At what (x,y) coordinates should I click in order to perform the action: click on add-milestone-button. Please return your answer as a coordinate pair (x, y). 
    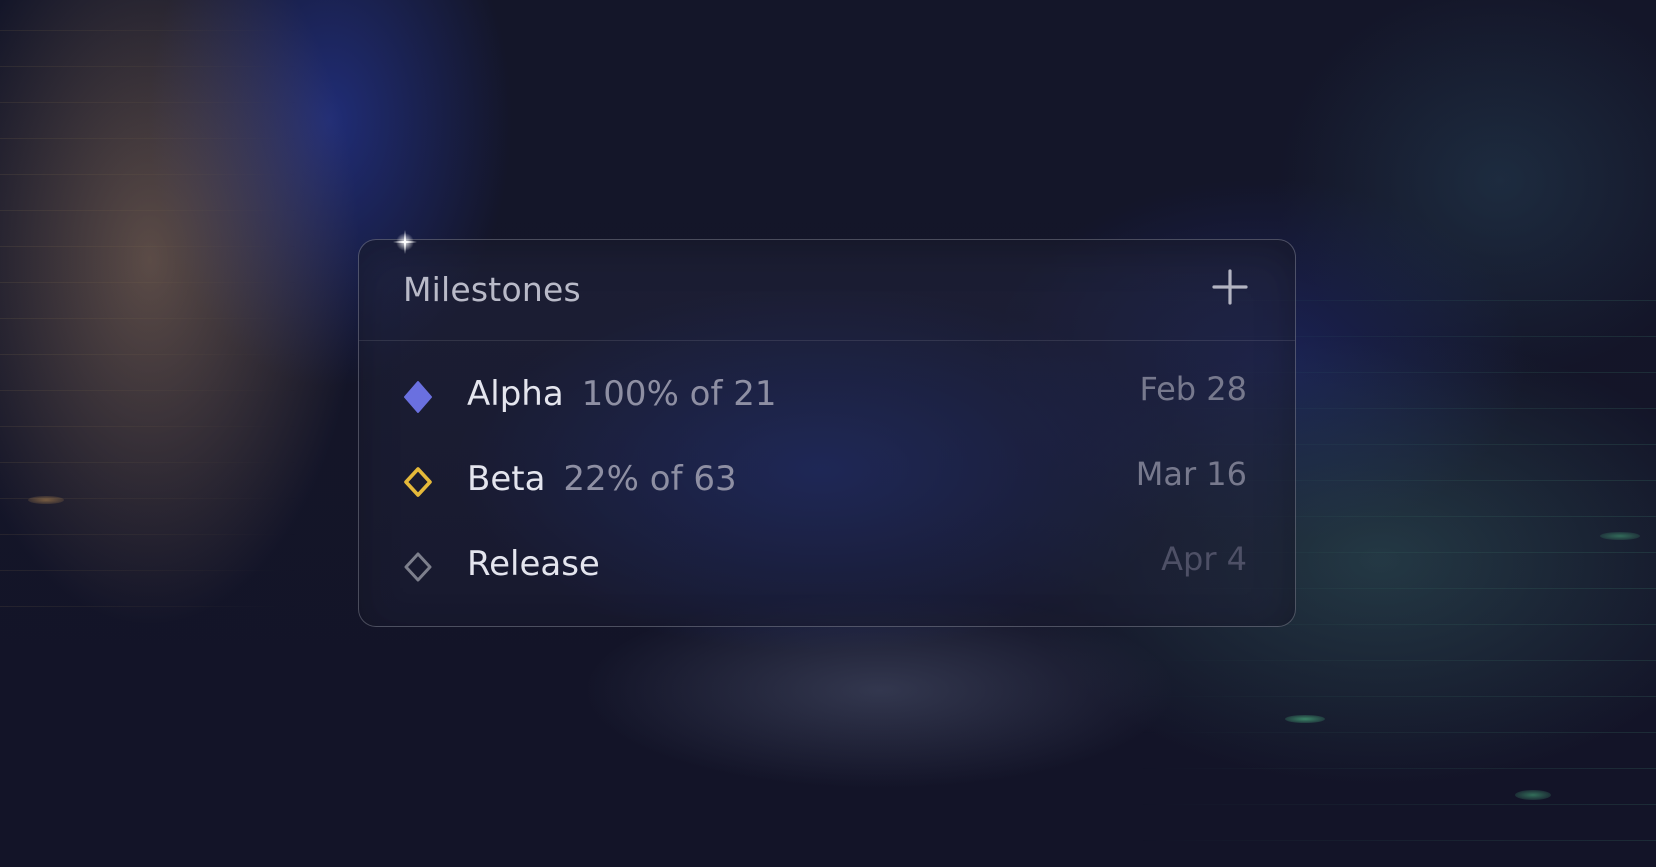
    Looking at the image, I should click on (1230, 287).